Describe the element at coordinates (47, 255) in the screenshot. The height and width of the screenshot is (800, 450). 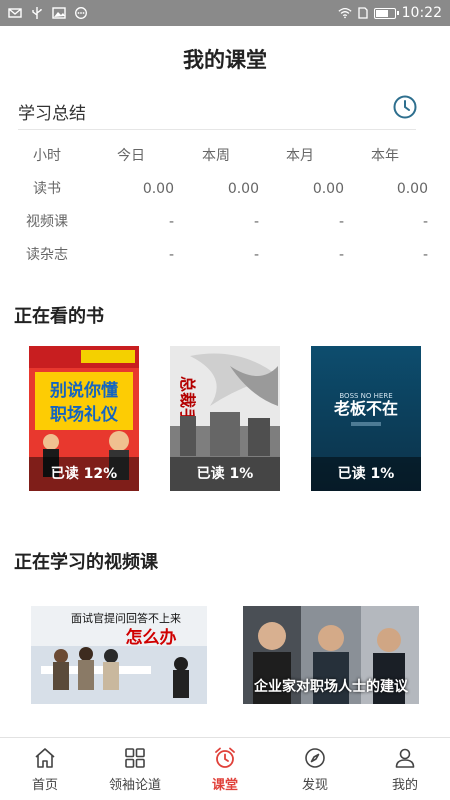
I see `row-label: 读杂志` at that location.